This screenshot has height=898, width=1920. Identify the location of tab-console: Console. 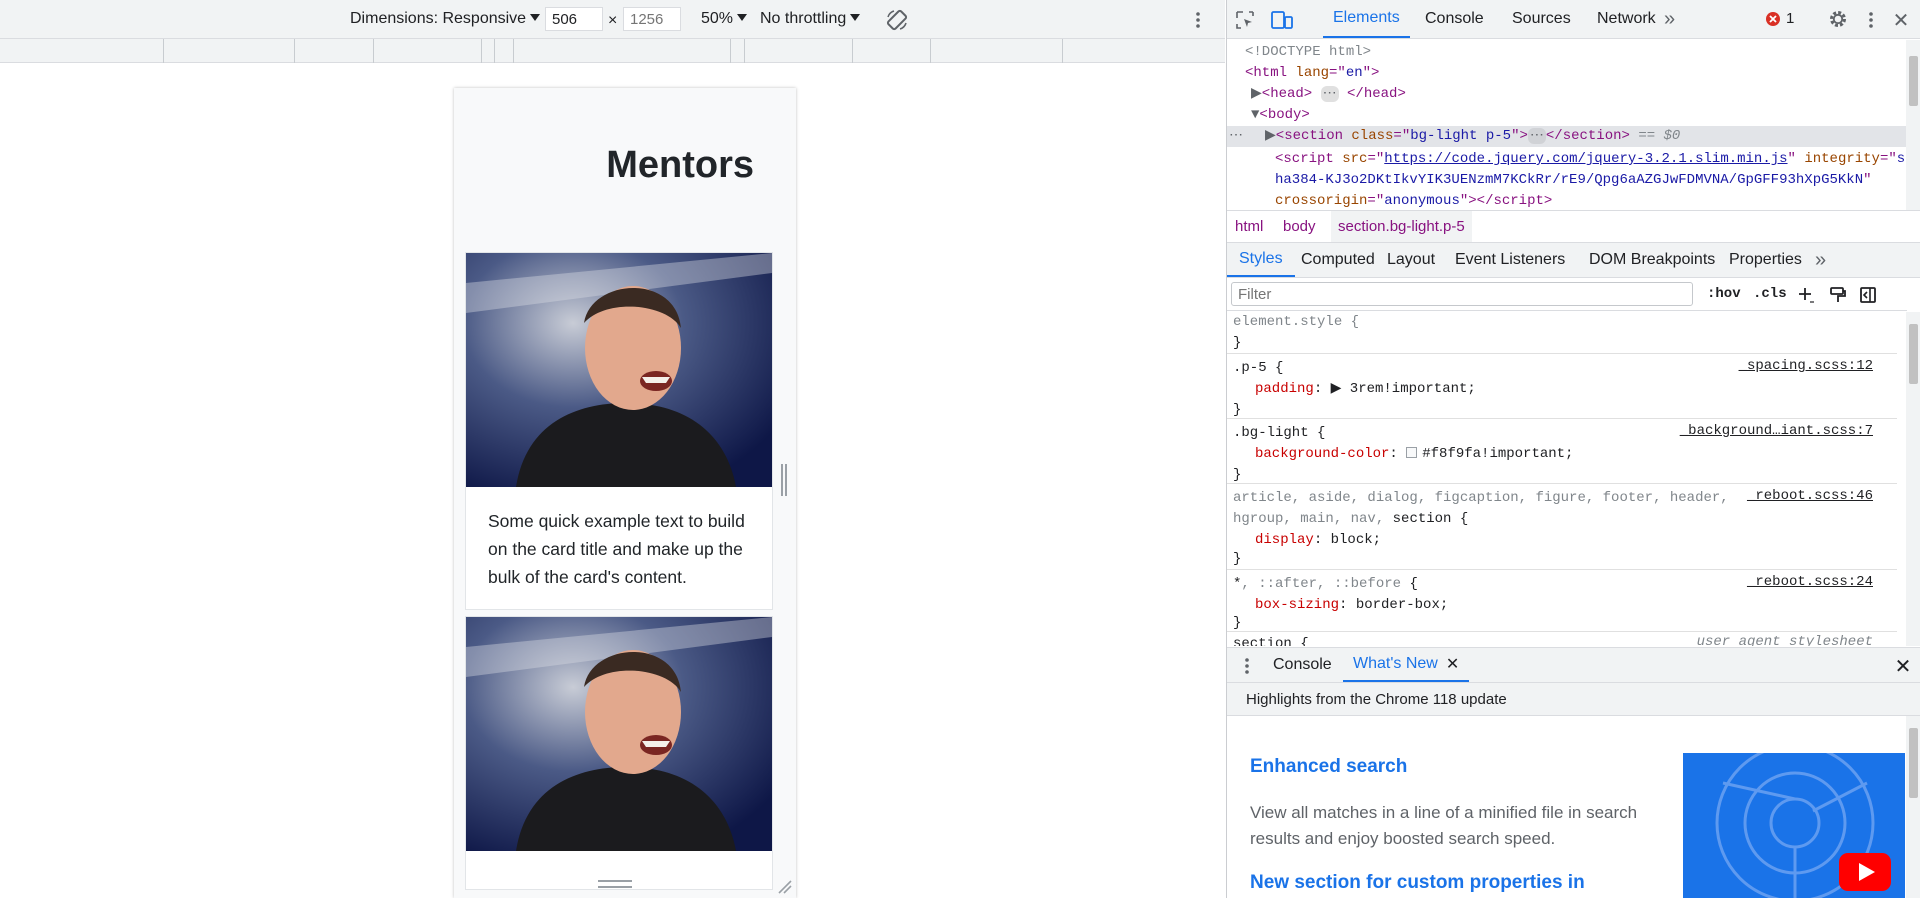
(1454, 19).